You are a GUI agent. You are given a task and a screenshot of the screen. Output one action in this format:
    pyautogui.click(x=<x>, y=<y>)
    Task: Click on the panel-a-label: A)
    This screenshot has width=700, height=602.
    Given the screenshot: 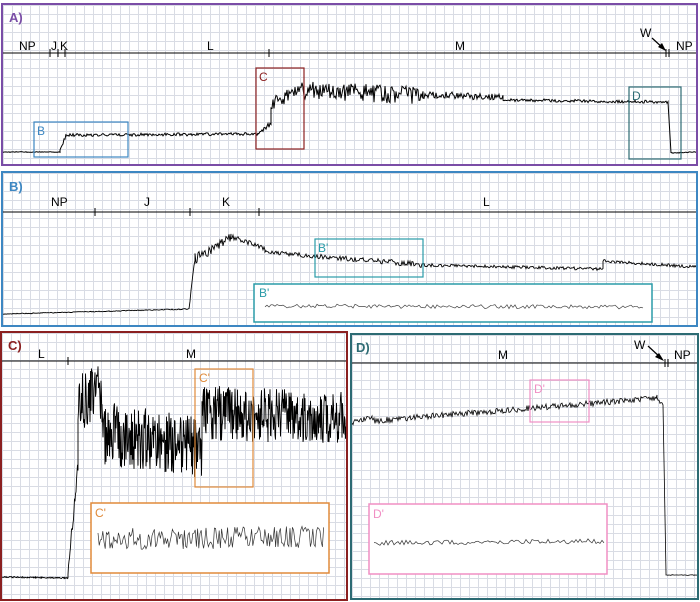 What is the action you would take?
    pyautogui.click(x=16, y=17)
    